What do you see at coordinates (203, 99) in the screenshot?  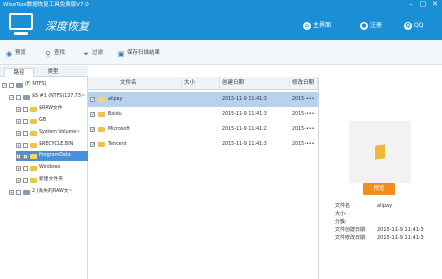 I see `file-row-selected: ✓ alipay 2015-11-9 11:41:3 2015-•••` at bounding box center [203, 99].